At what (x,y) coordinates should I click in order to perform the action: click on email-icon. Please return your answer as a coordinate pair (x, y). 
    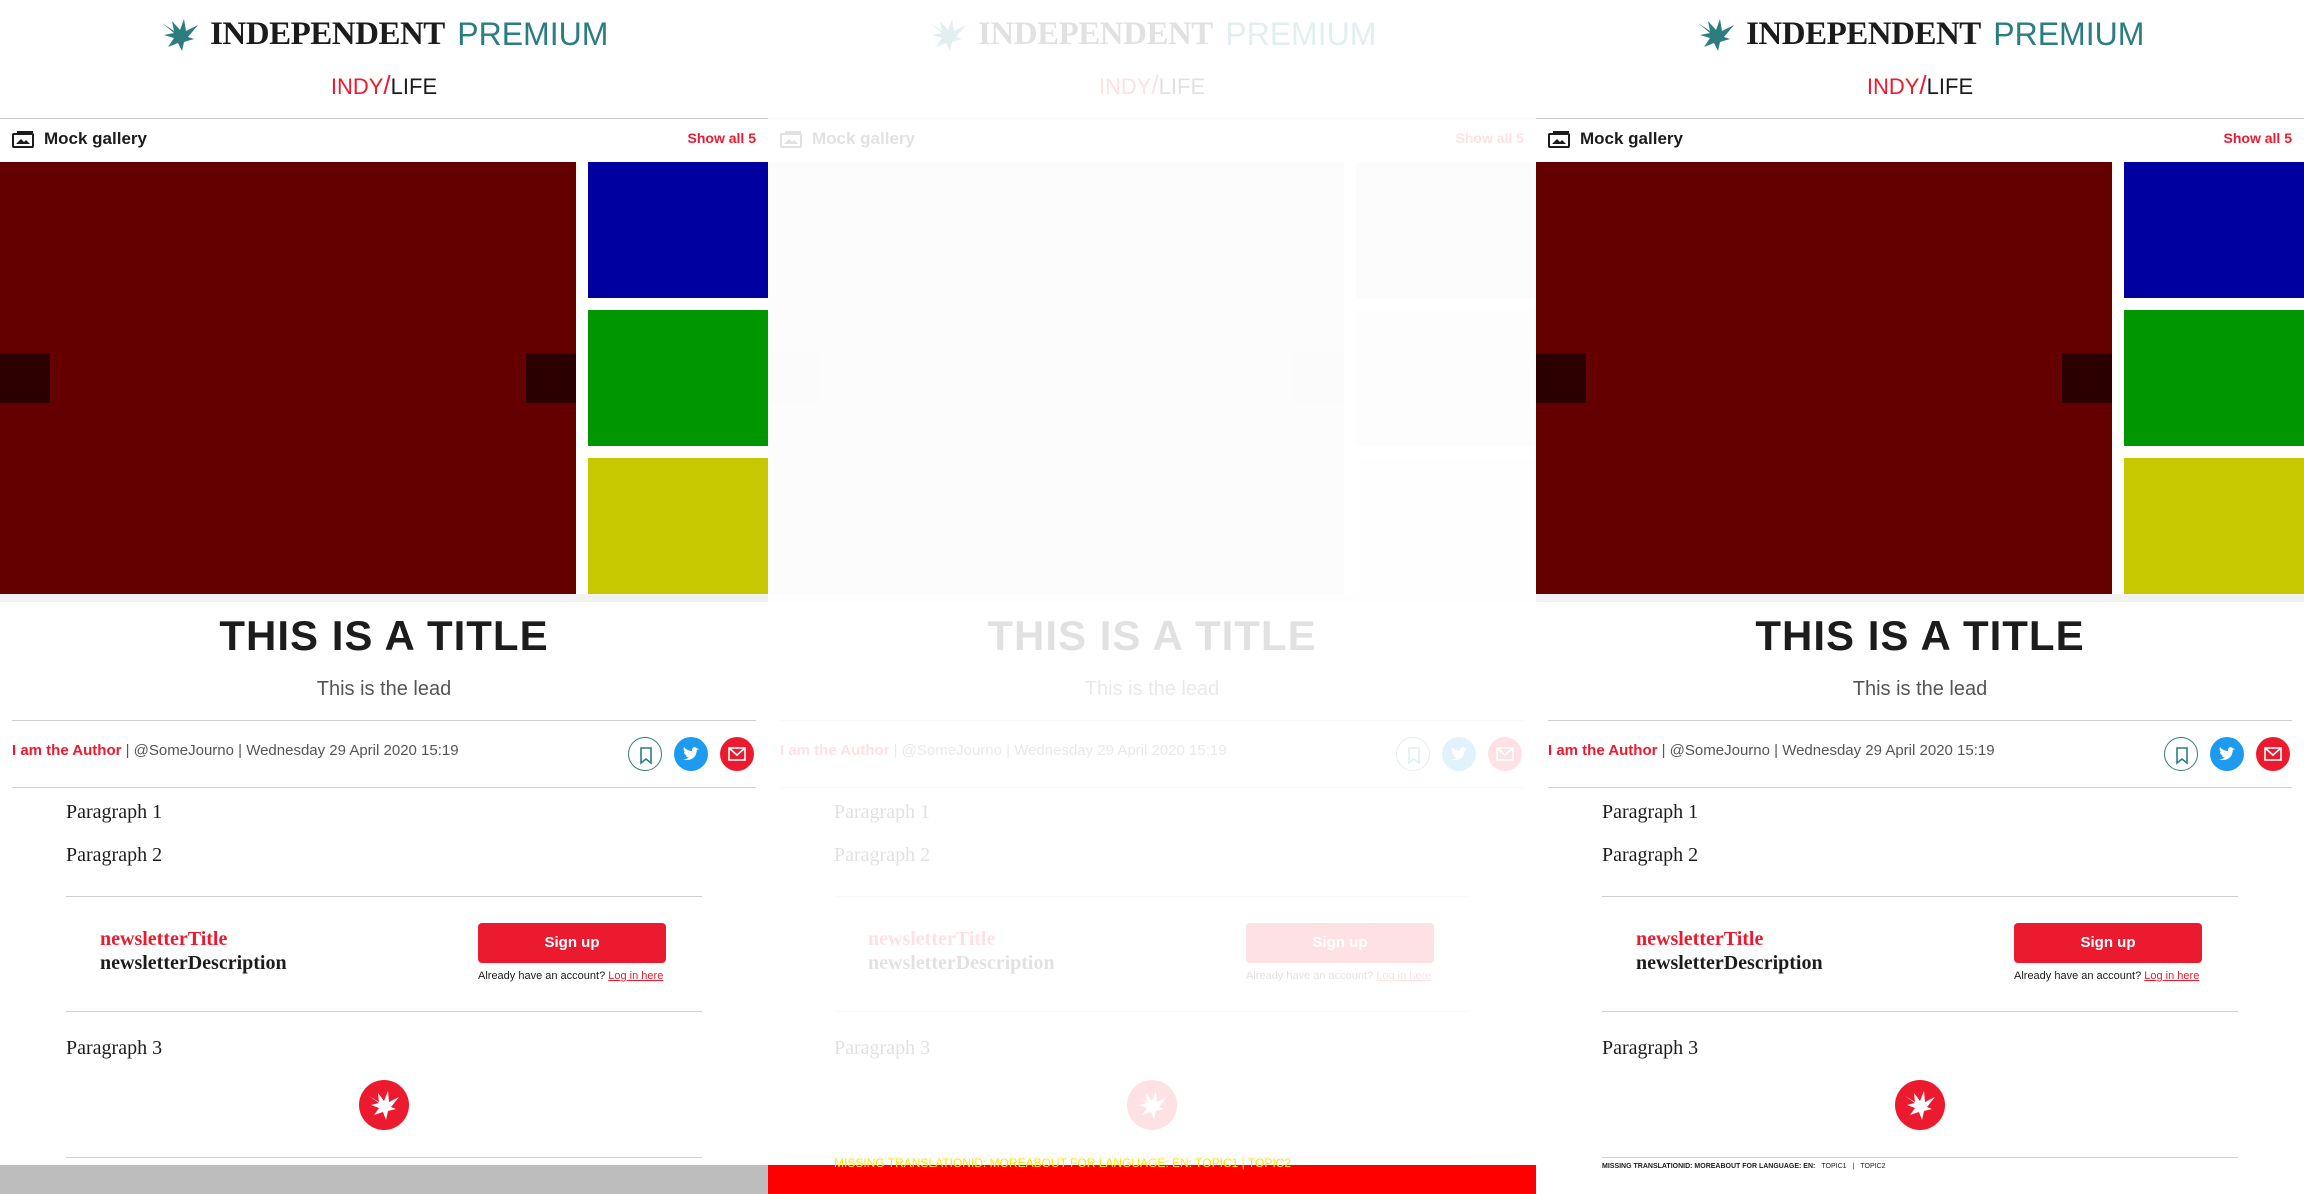
    Looking at the image, I should click on (1505, 754).